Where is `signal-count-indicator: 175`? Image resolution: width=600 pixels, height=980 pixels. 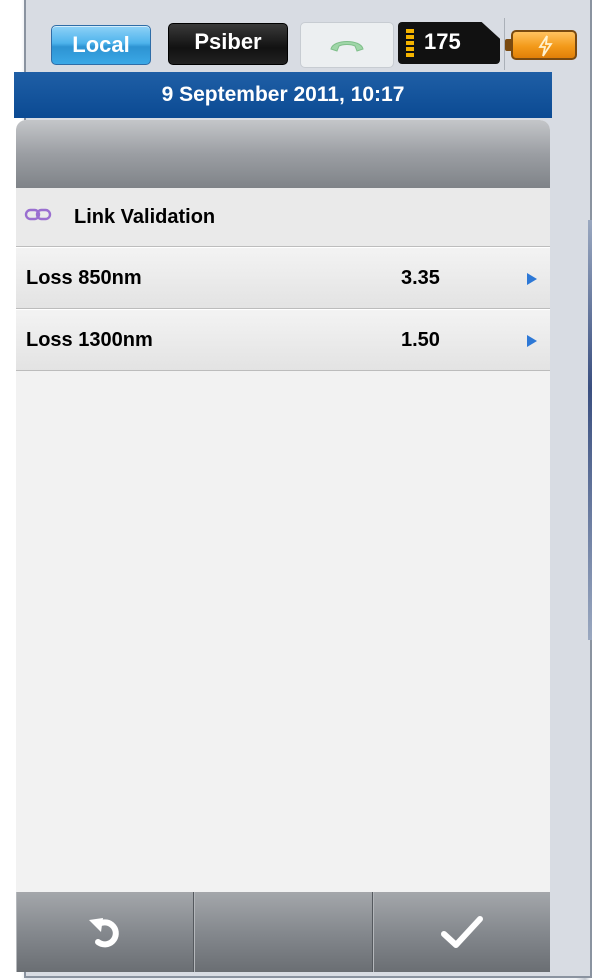
signal-count-indicator: 175 is located at coordinates (449, 43).